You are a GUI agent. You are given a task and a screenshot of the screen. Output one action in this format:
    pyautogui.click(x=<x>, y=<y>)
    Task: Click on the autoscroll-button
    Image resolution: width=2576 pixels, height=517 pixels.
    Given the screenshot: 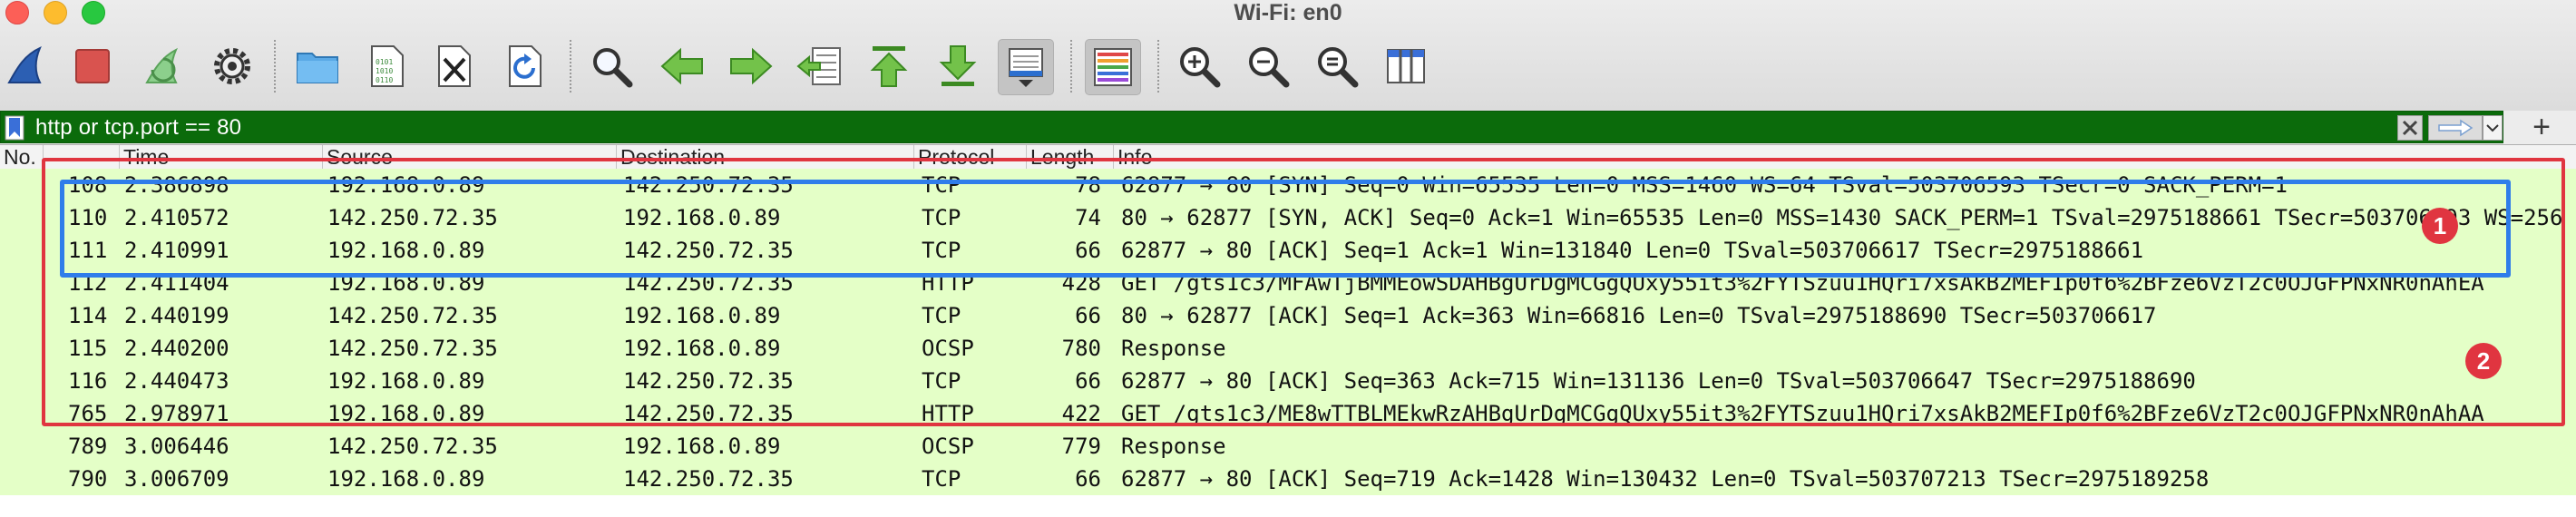 What is the action you would take?
    pyautogui.click(x=1026, y=67)
    